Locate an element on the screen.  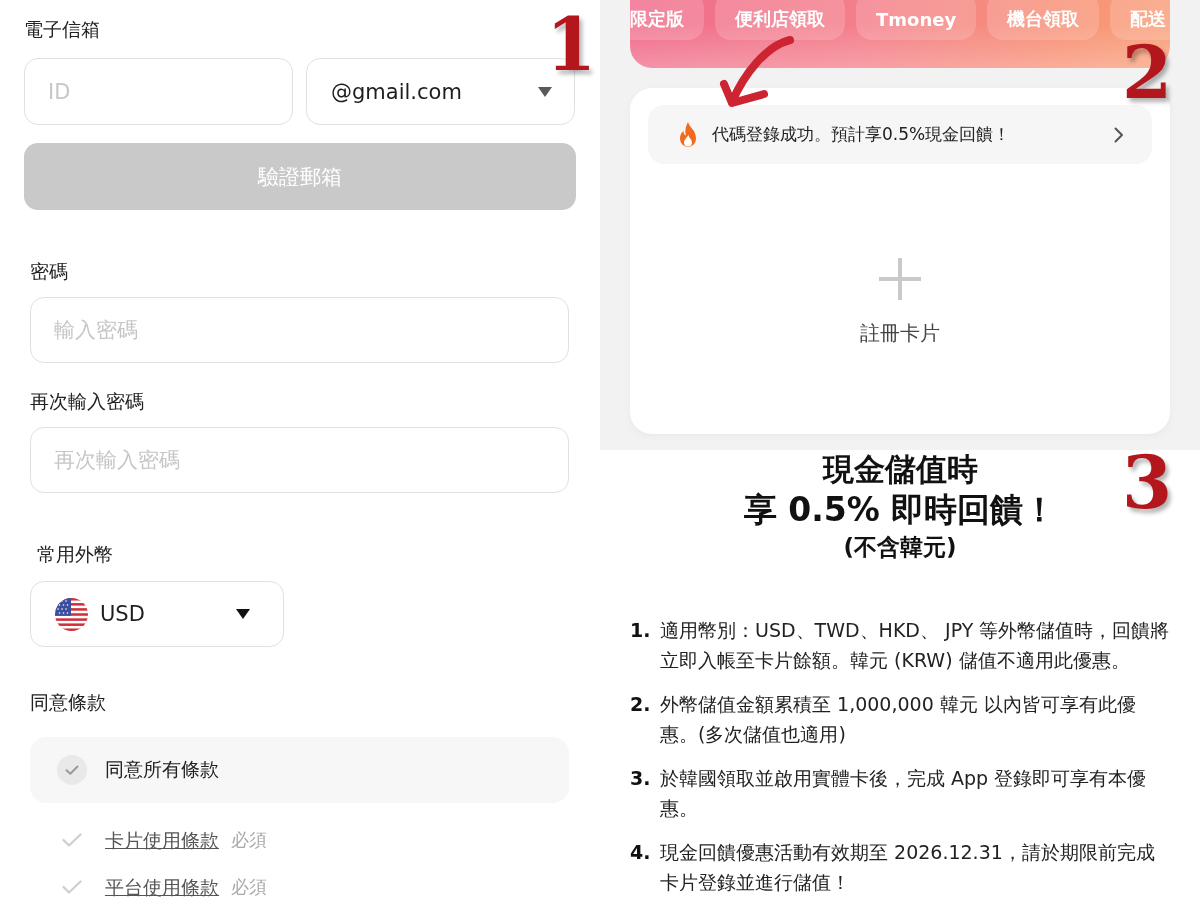
rule-text: 於韓國領取並啟用實體卡後，完成 App 登錄即可享有本優惠。 is located at coordinates (904, 793).